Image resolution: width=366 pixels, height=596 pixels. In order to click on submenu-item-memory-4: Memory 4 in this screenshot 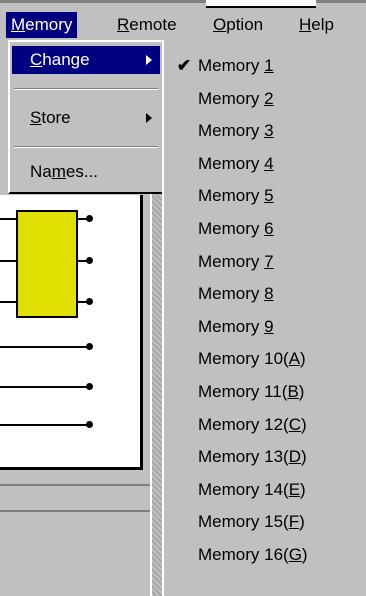, I will do `click(264, 164)`.